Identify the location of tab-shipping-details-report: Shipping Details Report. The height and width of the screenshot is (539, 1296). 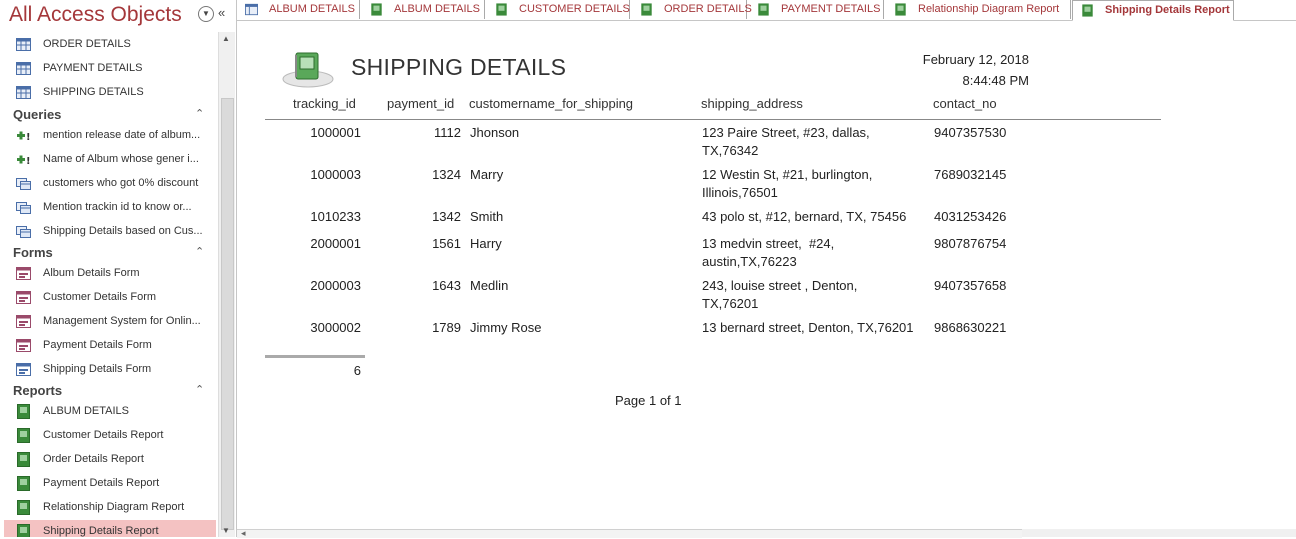
(1153, 10).